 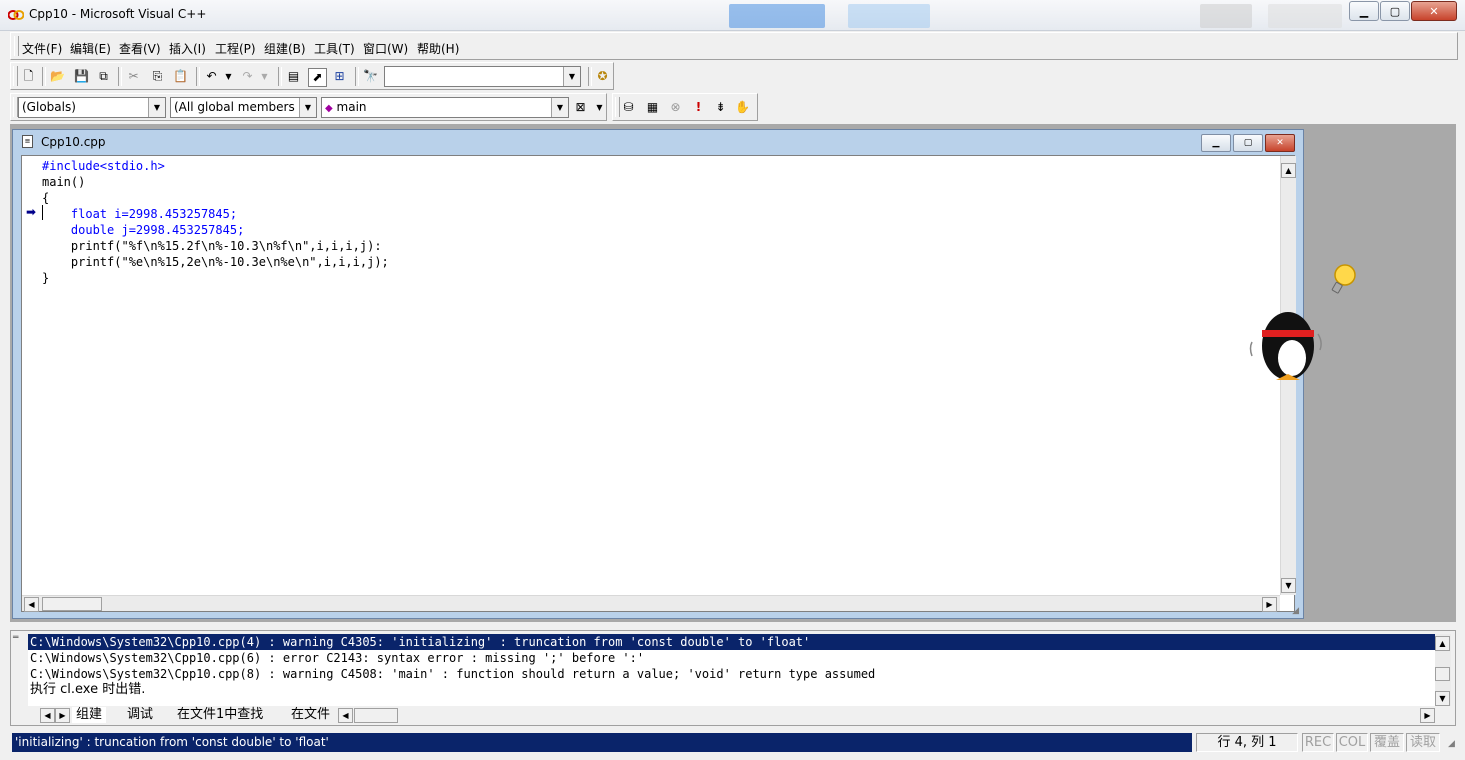 I want to click on menu-build: 组建(B), so click(x=285, y=48).